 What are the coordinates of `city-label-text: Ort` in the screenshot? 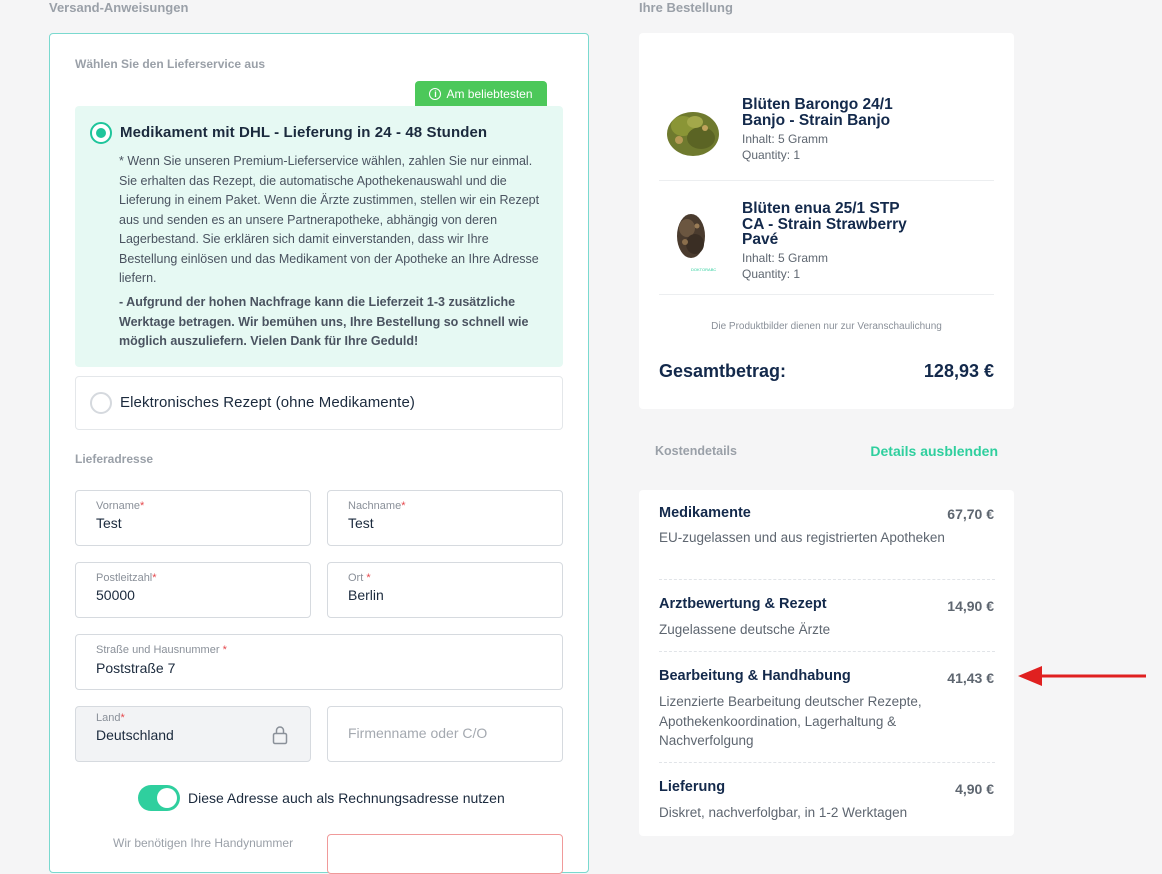 It's located at (357, 578).